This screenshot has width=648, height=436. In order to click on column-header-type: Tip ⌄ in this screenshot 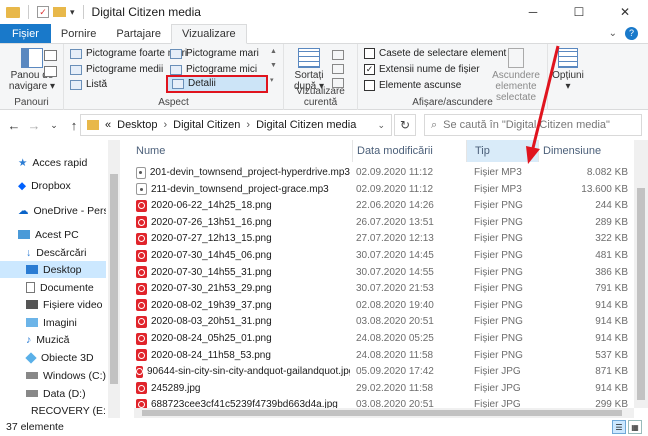, I will do `click(502, 151)`.